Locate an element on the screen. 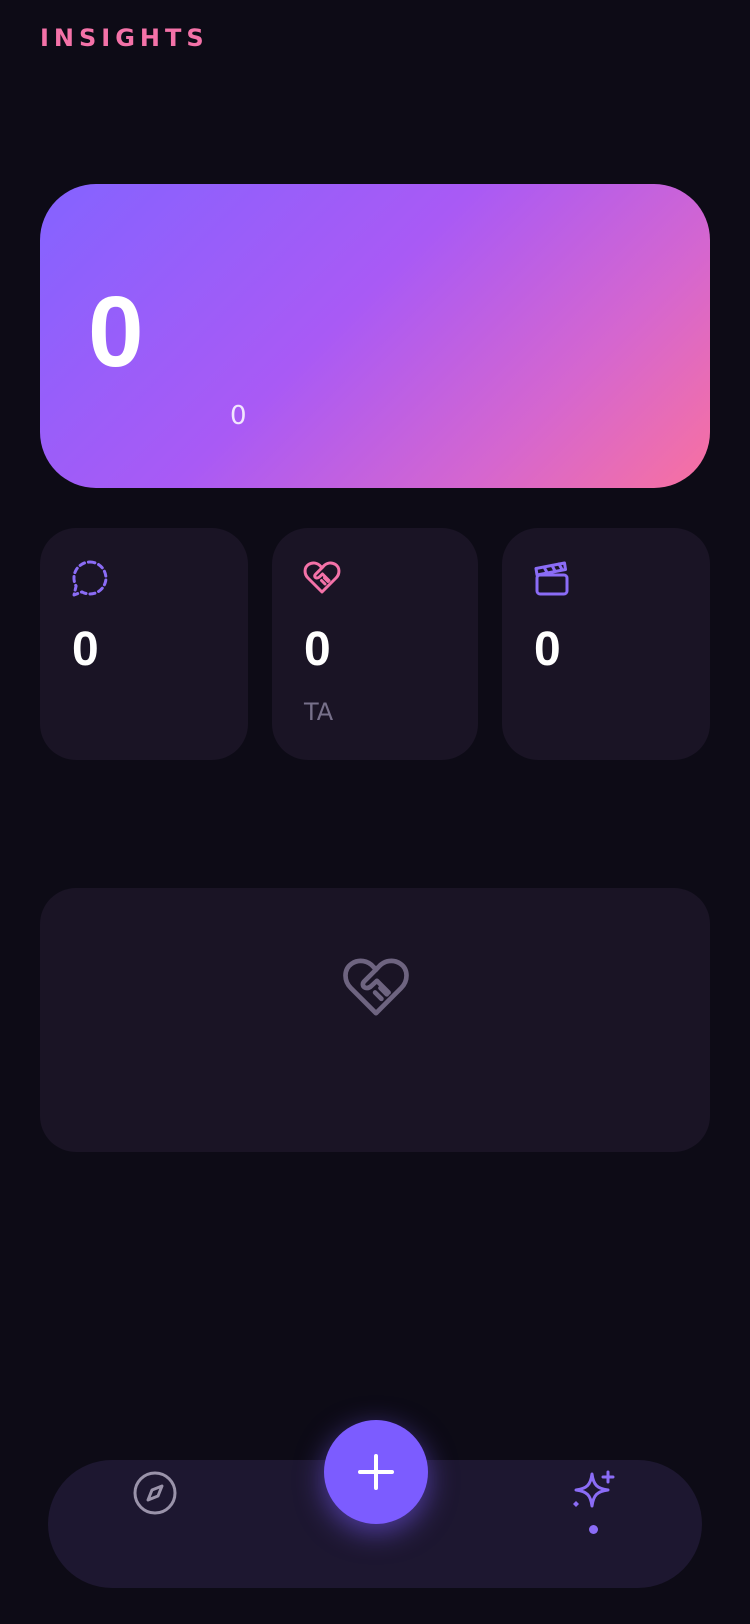 Image resolution: width=750 pixels, height=1624 pixels. active-nav-indicator is located at coordinates (593, 1529).